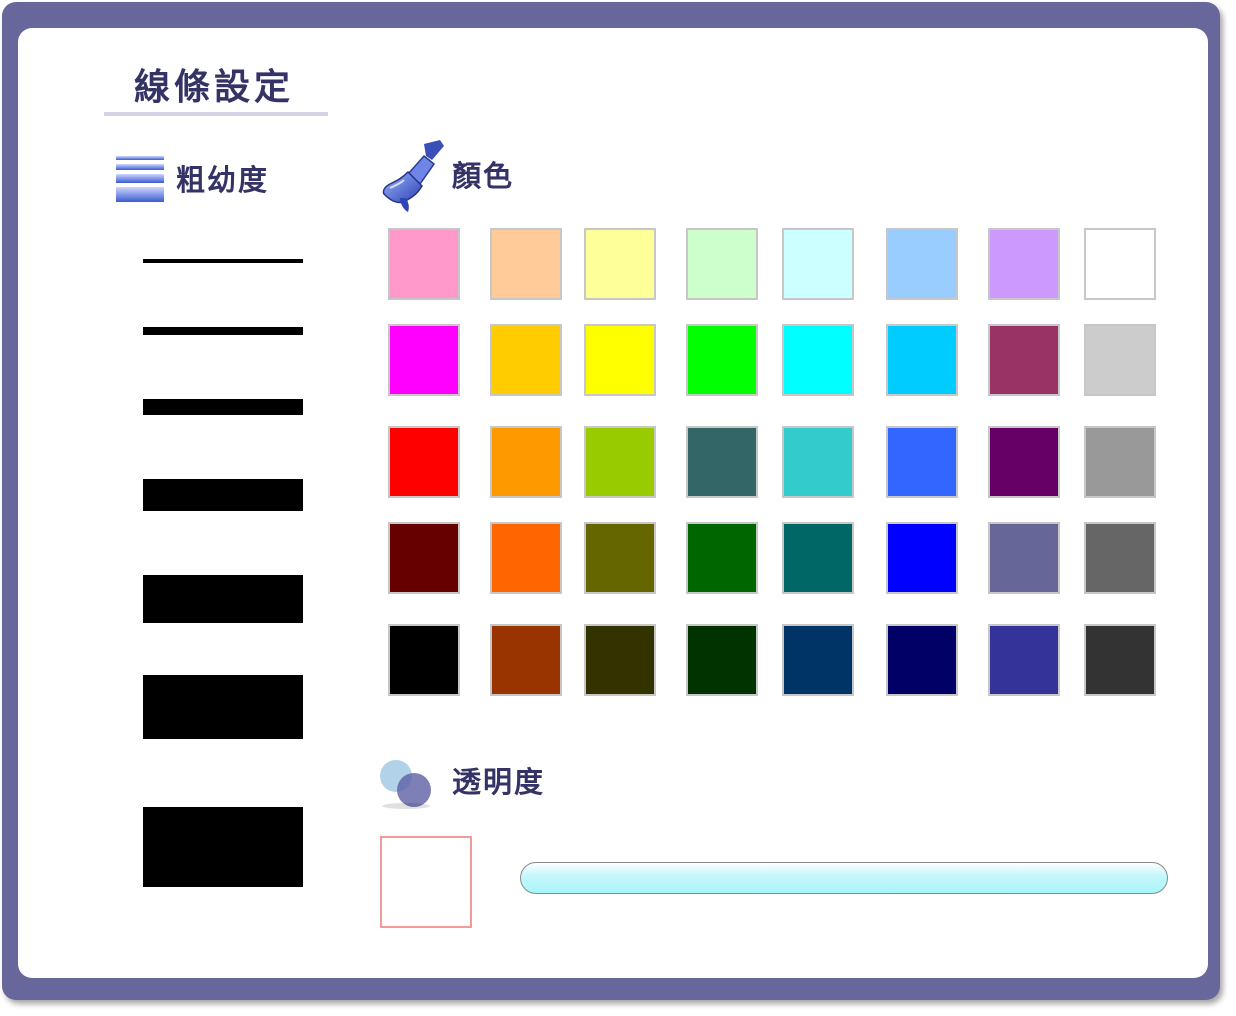 Image resolution: width=1236 pixels, height=1016 pixels. I want to click on dialog-title: 線條設定, so click(214, 87).